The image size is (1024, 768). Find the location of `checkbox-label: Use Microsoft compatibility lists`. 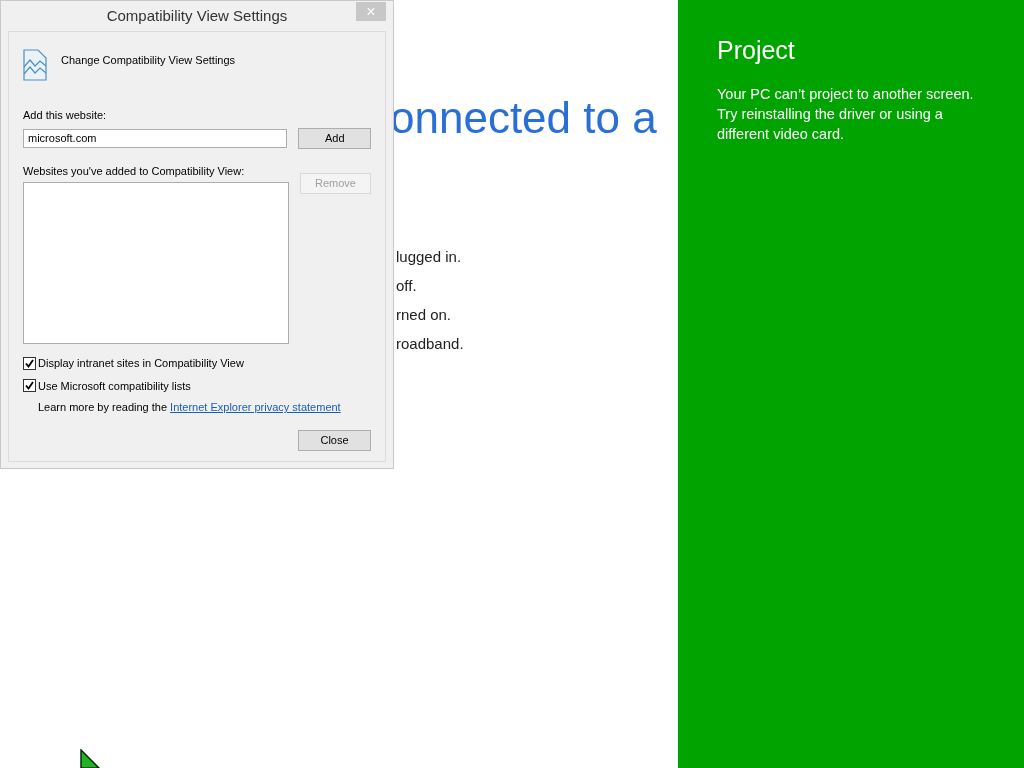

checkbox-label: Use Microsoft compatibility lists is located at coordinates (114, 386).